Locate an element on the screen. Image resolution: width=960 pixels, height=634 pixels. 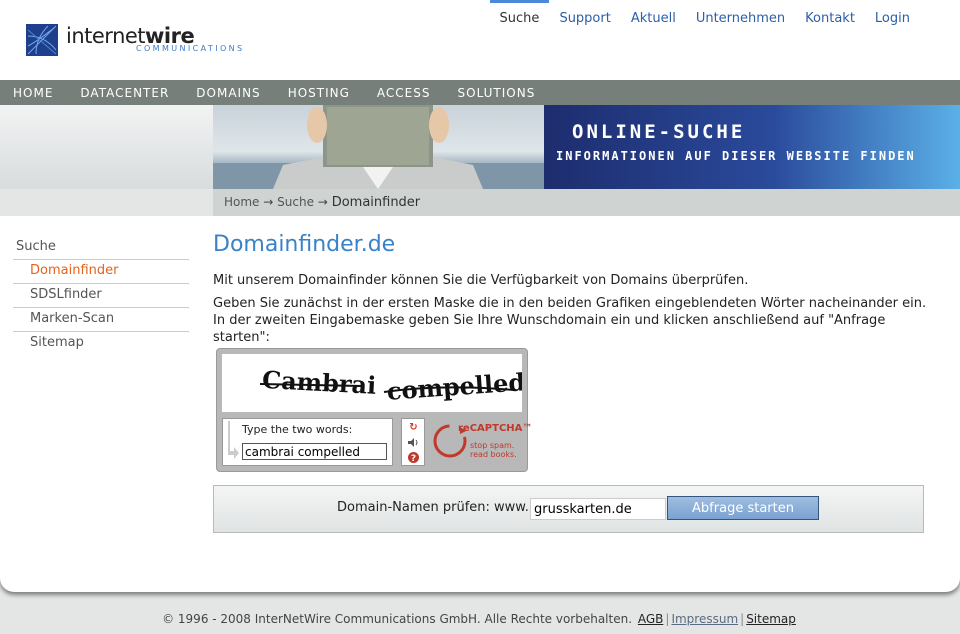
breadcrumb-bar: Home → Suche → Domainfinder is located at coordinates (480, 202).